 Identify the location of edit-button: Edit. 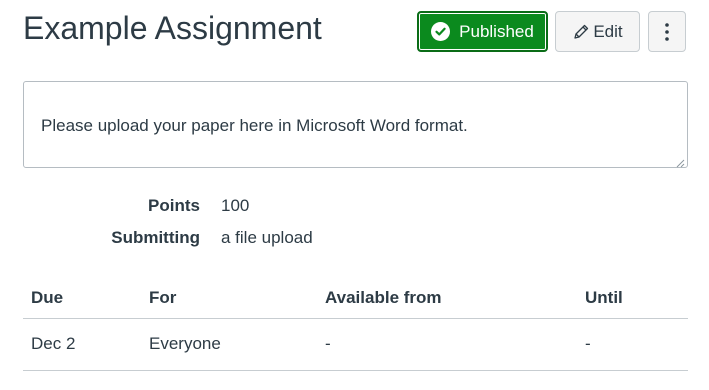
(597, 31).